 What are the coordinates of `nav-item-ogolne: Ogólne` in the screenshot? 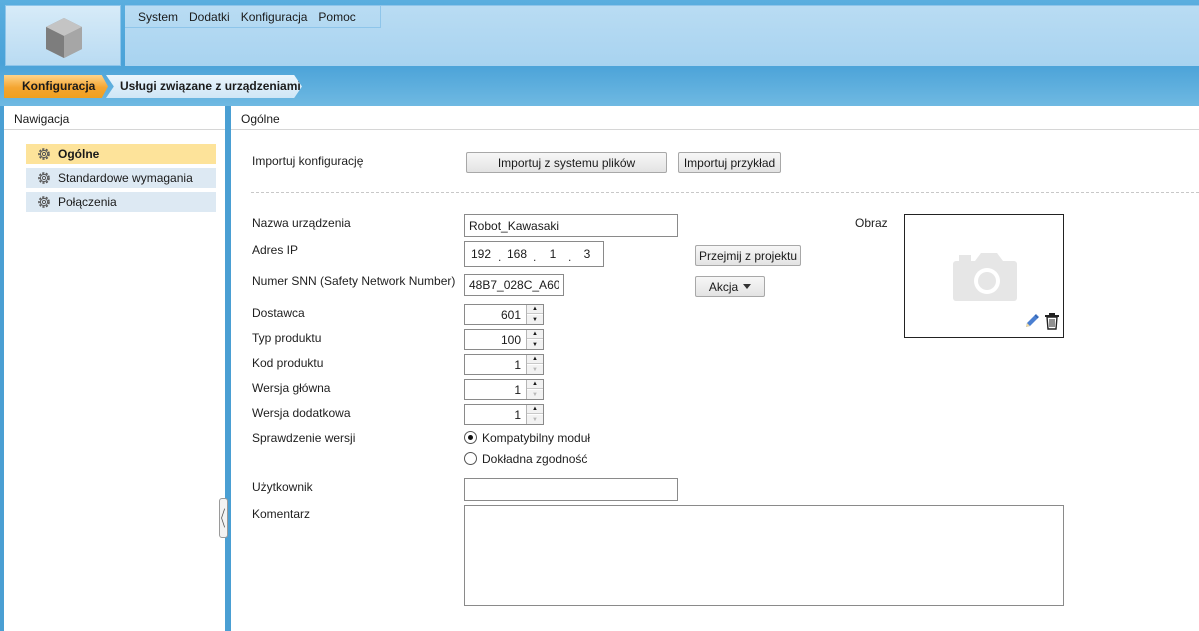 It's located at (121, 154).